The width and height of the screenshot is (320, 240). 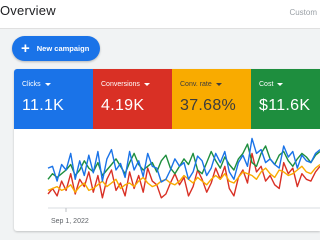 I want to click on metric-tile-cost: Cost $11.6K, so click(x=285, y=99).